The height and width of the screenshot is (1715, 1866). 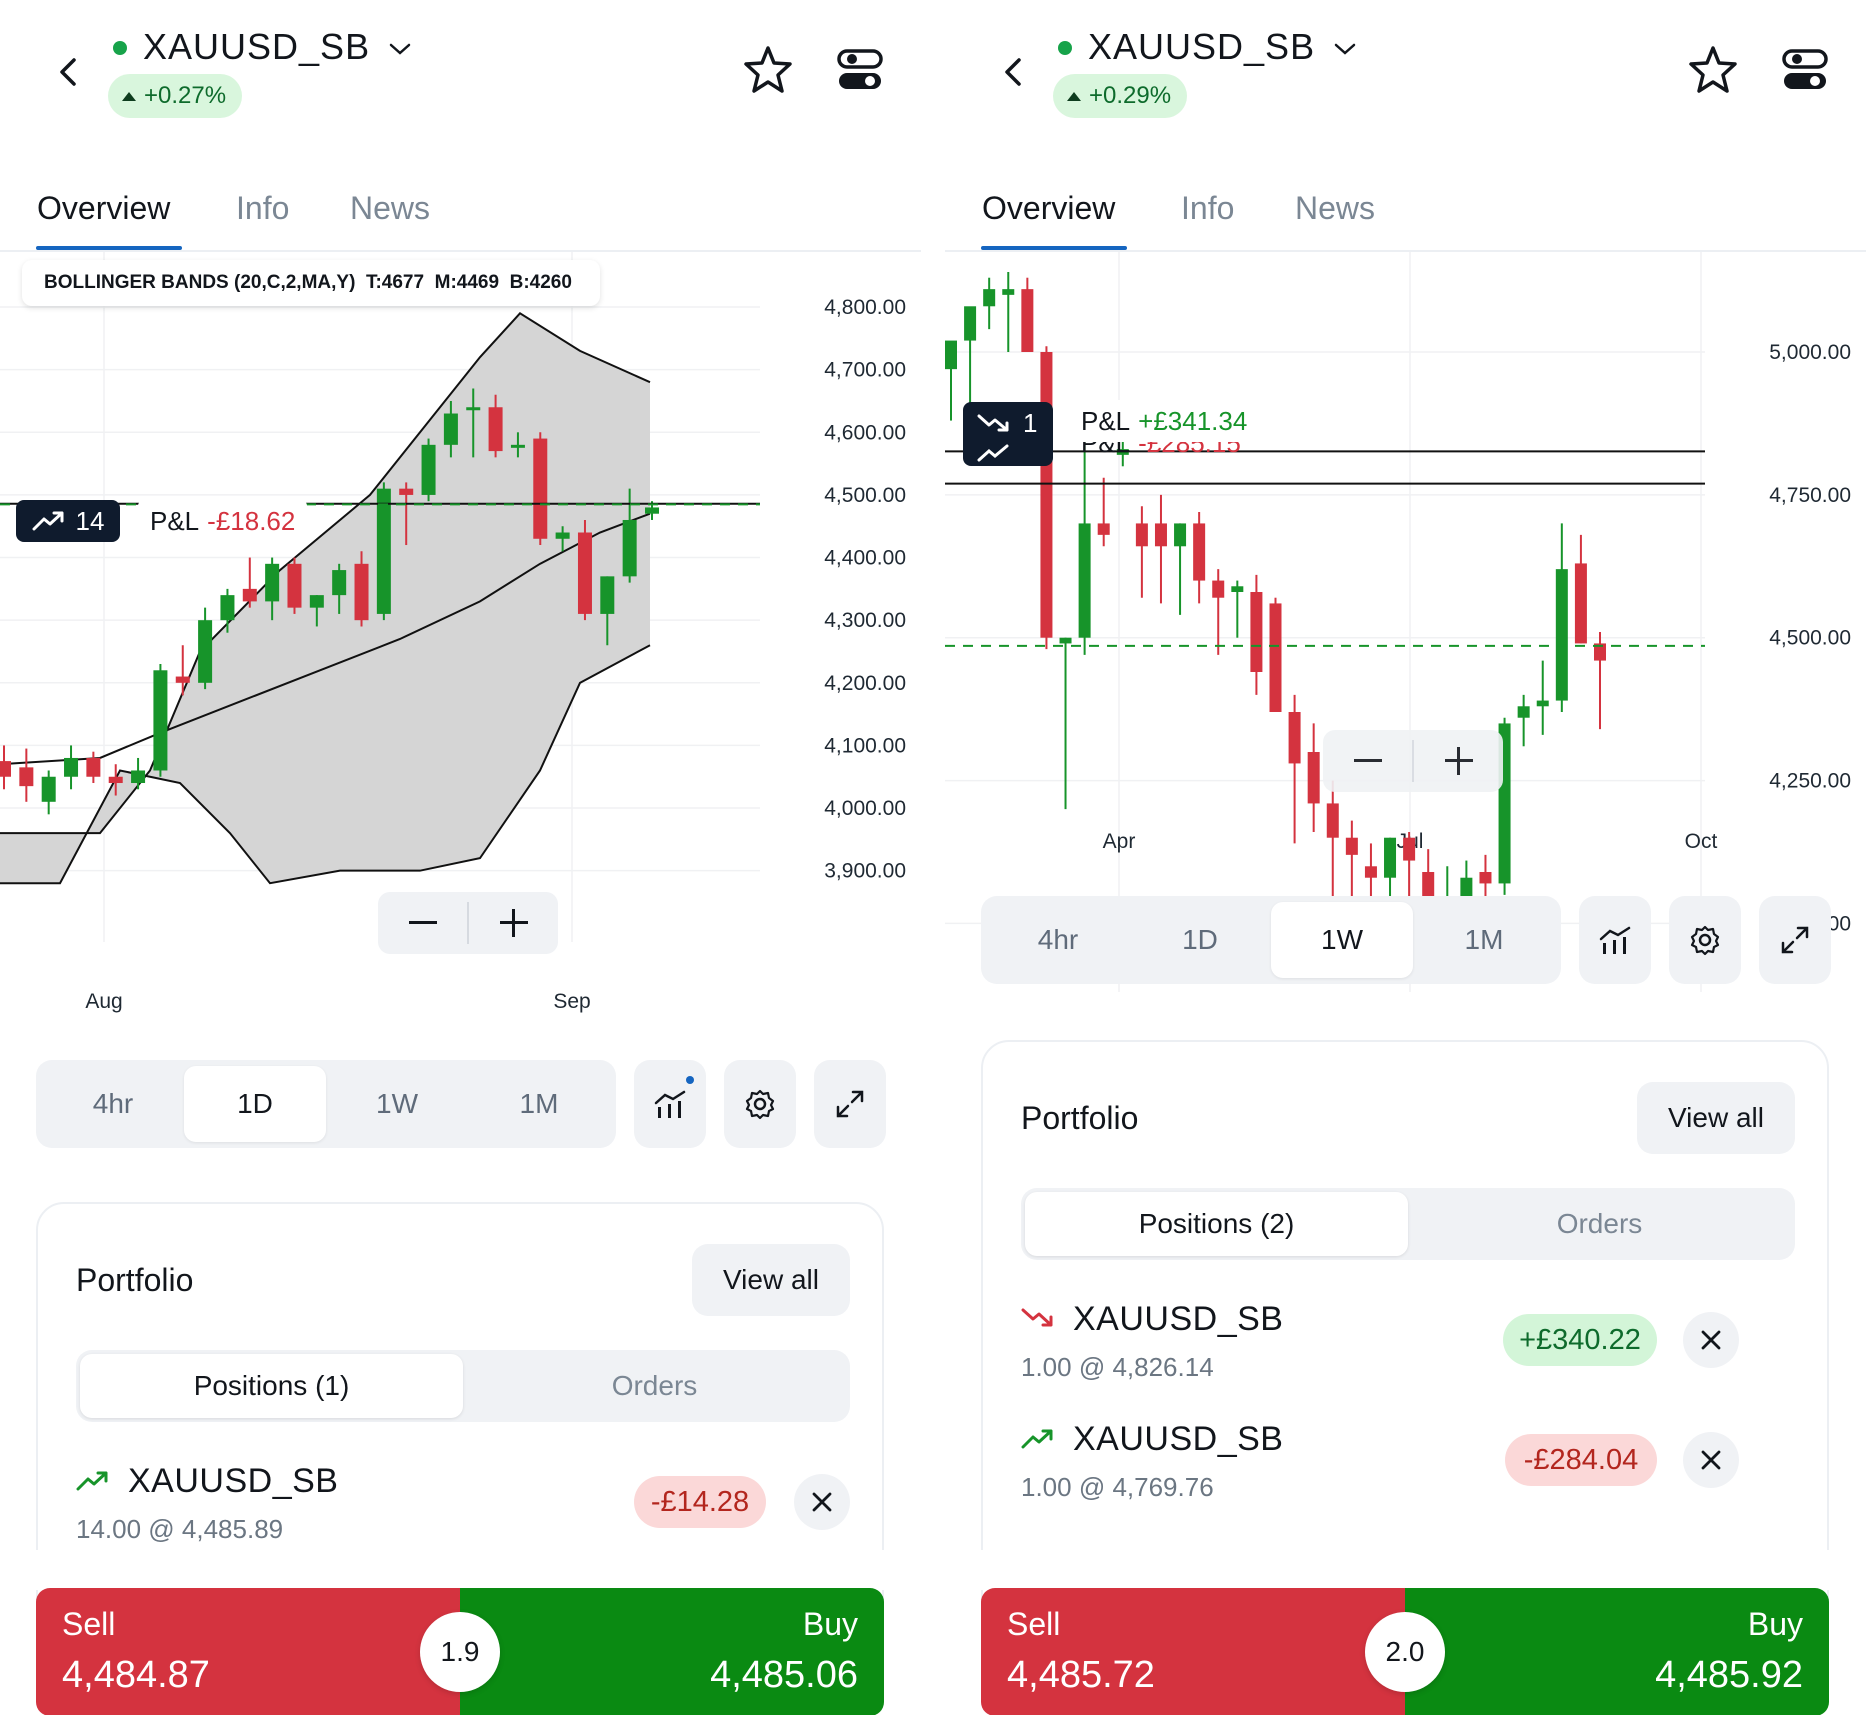 What do you see at coordinates (325, 598) in the screenshot?
I see `bollinger-band-area` at bounding box center [325, 598].